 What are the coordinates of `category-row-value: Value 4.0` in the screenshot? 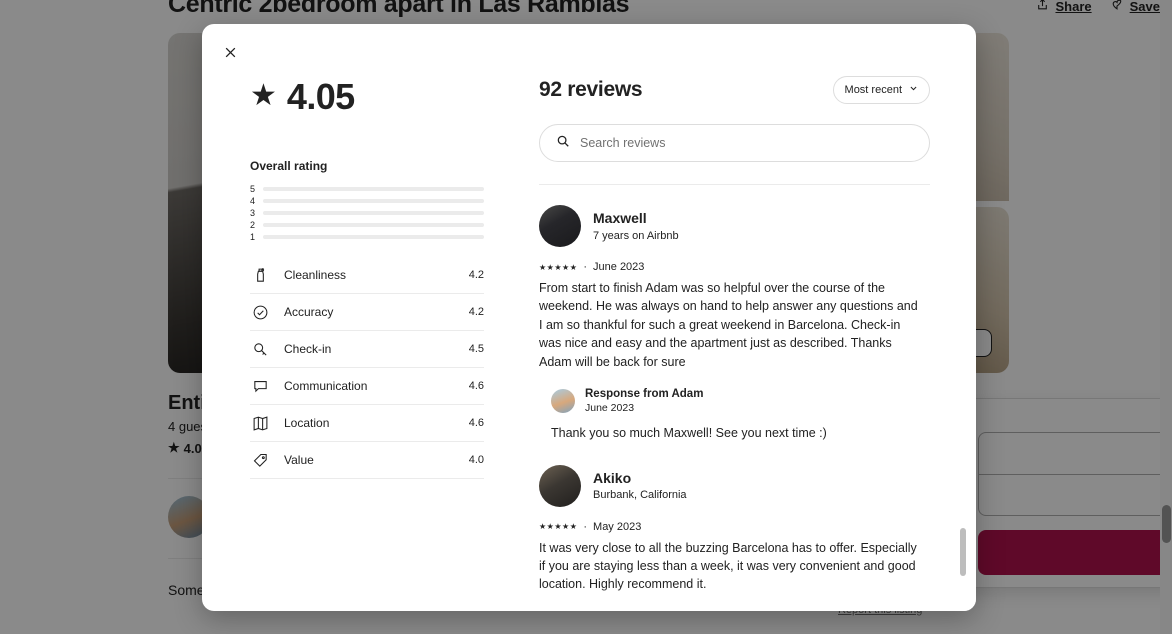 It's located at (367, 460).